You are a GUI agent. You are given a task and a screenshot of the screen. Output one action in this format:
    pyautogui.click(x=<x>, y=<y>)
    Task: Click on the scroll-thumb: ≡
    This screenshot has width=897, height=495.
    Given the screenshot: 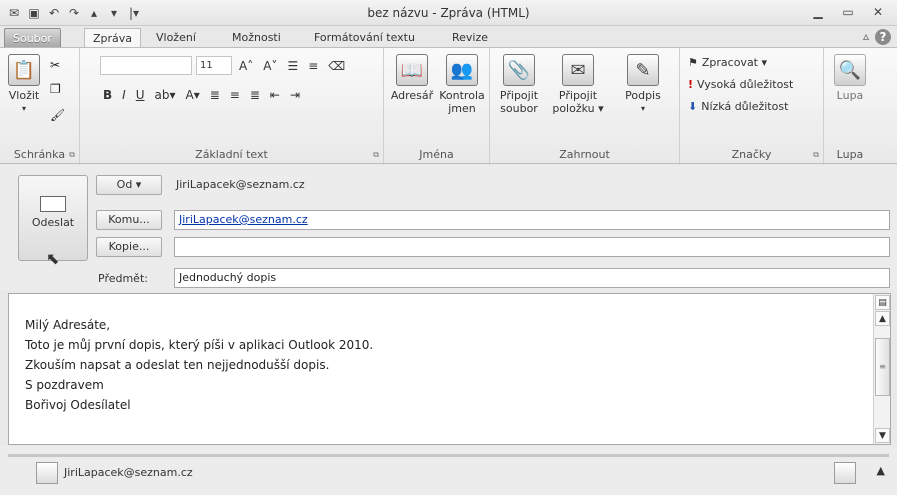 What is the action you would take?
    pyautogui.click(x=882, y=367)
    